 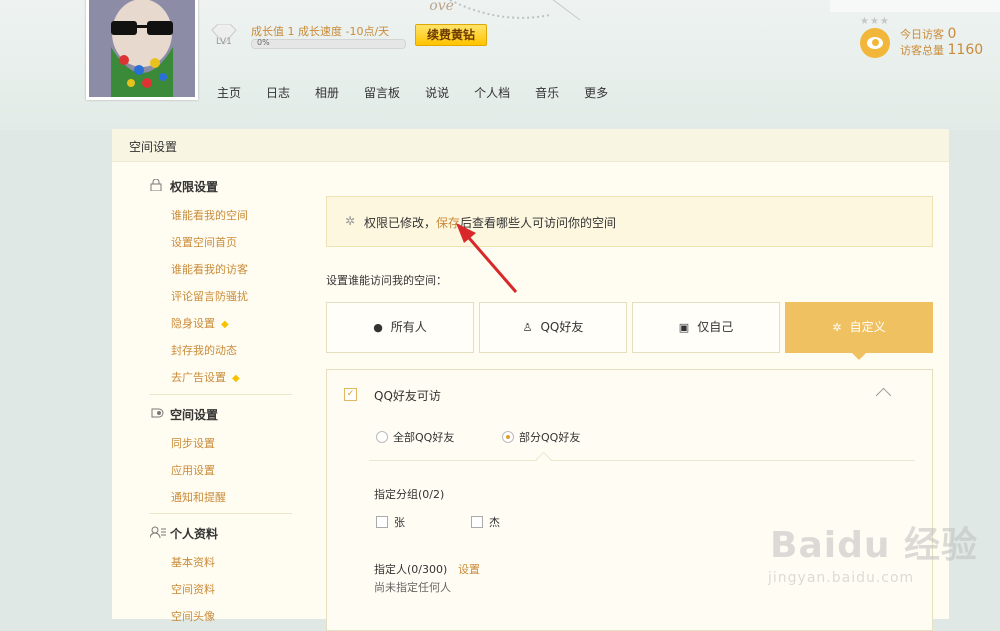 What do you see at coordinates (158, 532) in the screenshot?
I see `profile-icon` at bounding box center [158, 532].